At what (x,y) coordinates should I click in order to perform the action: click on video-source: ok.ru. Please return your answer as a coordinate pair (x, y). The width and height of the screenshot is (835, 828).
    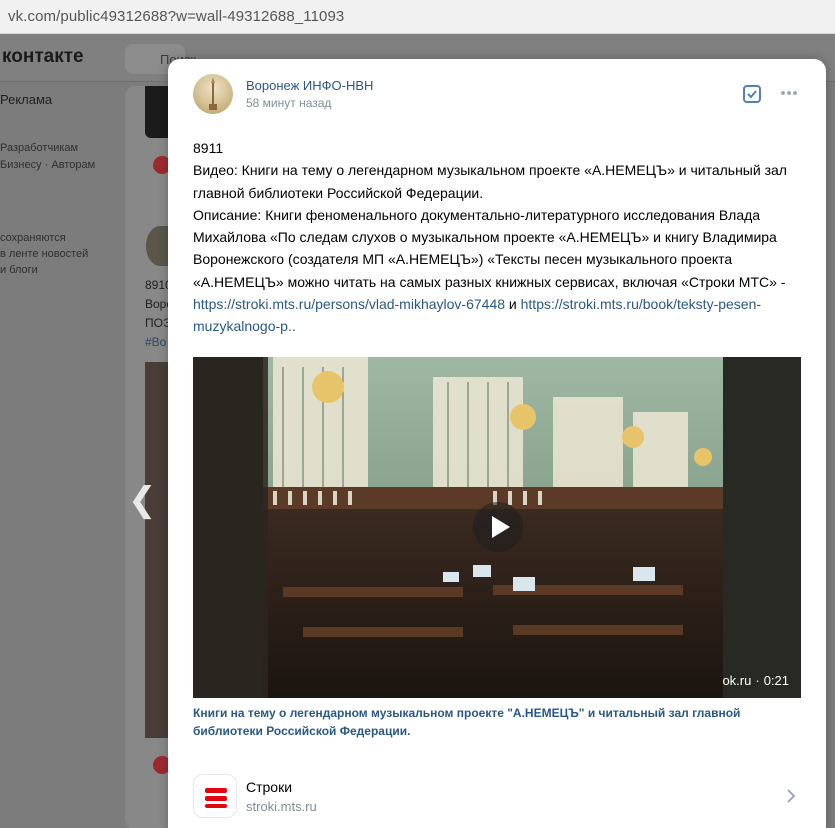
    Looking at the image, I should click on (737, 680).